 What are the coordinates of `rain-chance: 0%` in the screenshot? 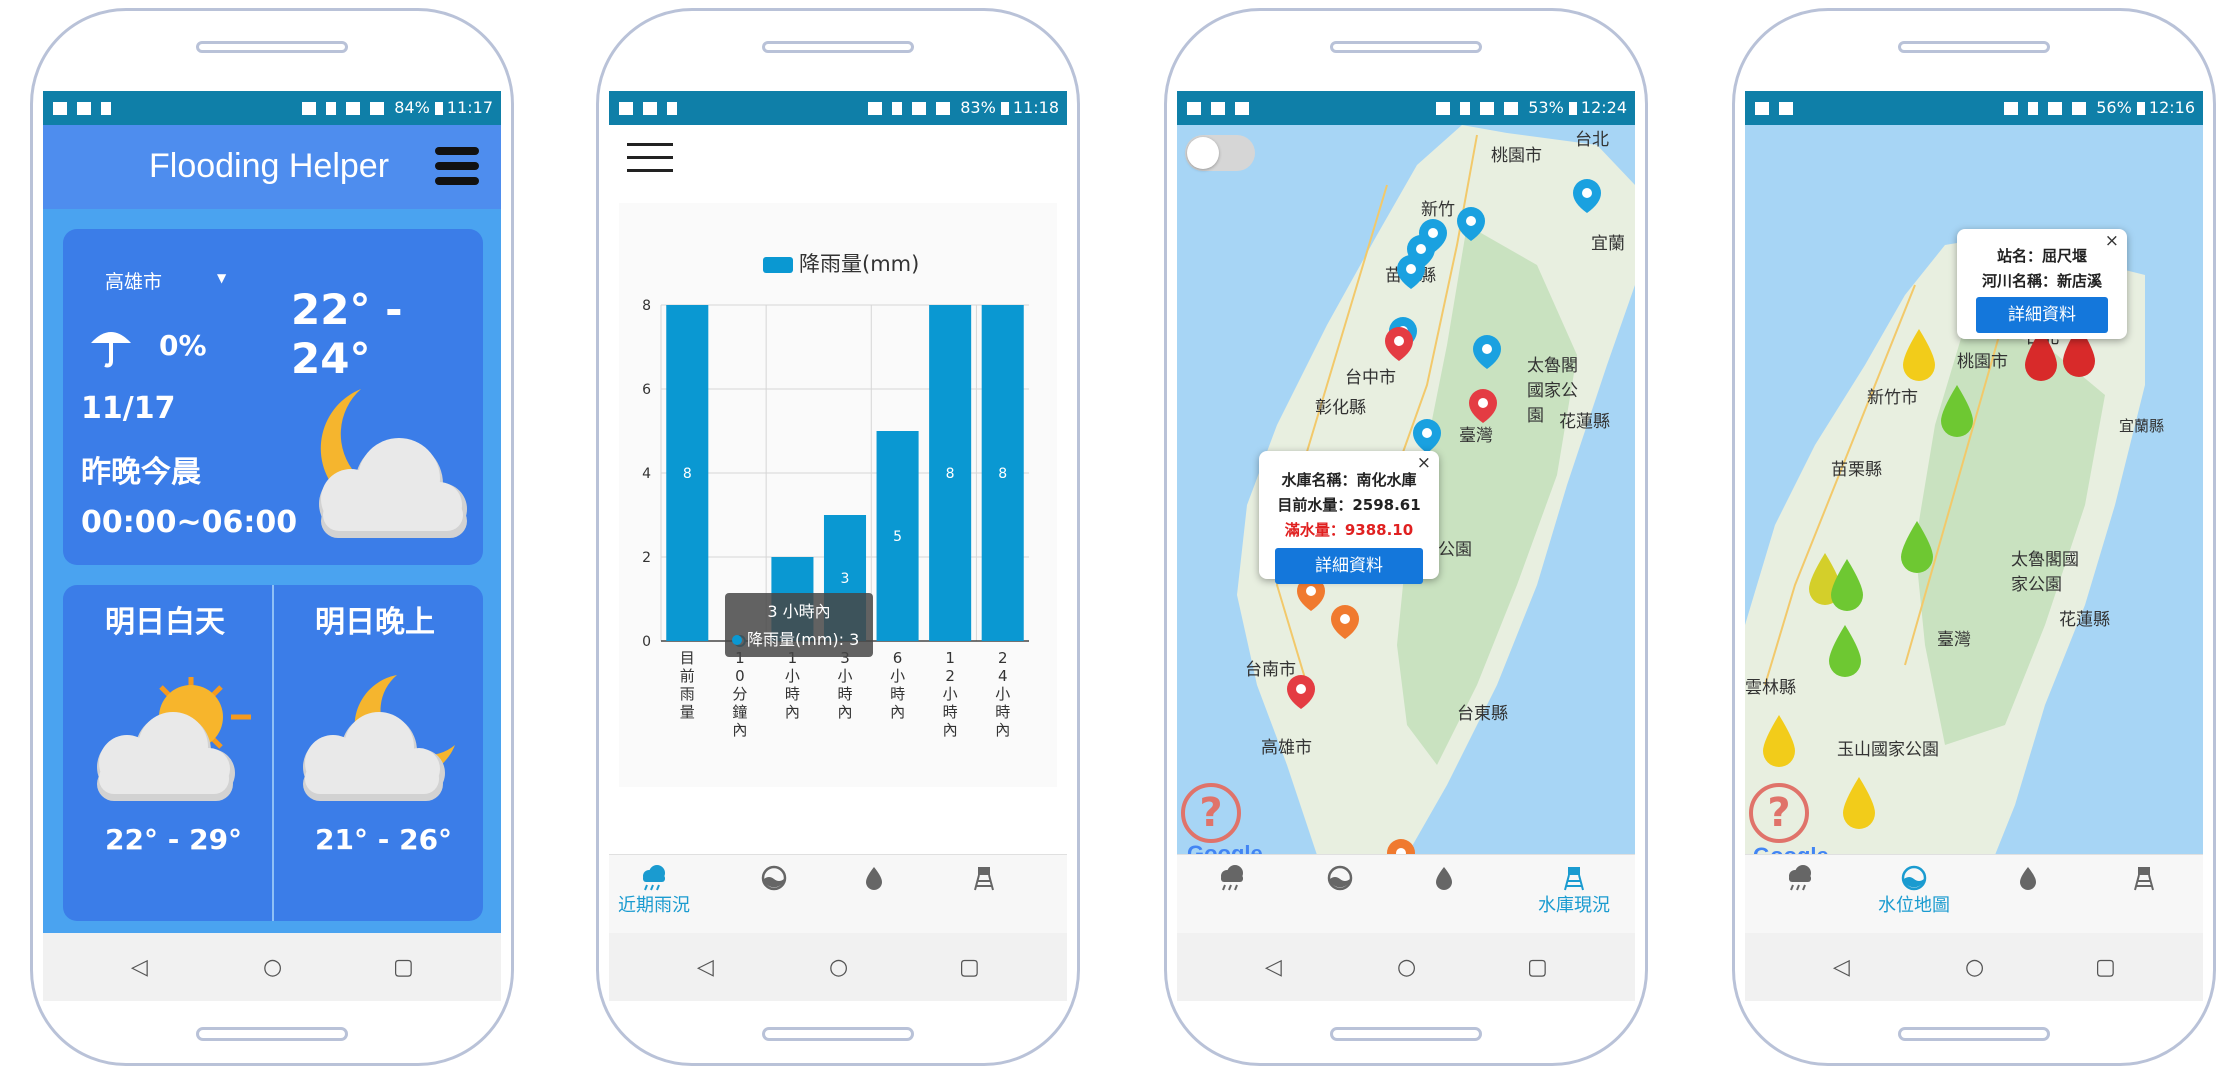 It's located at (183, 345).